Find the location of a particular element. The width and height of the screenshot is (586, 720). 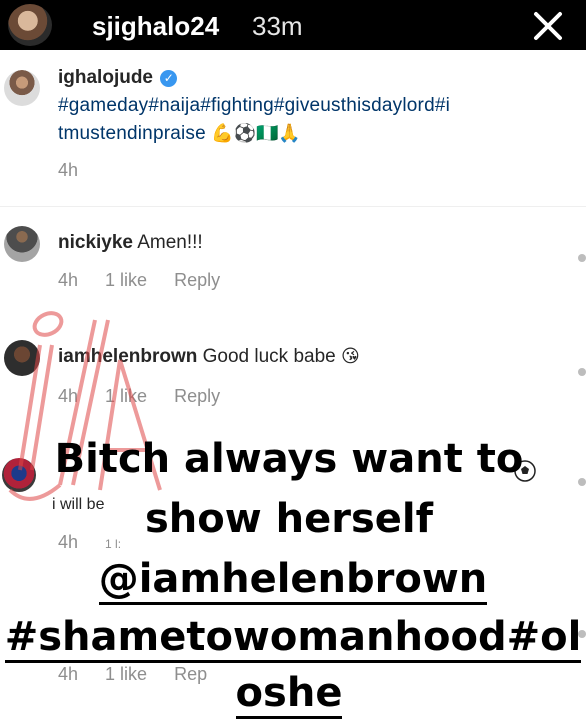

story-time: 33m is located at coordinates (277, 26).